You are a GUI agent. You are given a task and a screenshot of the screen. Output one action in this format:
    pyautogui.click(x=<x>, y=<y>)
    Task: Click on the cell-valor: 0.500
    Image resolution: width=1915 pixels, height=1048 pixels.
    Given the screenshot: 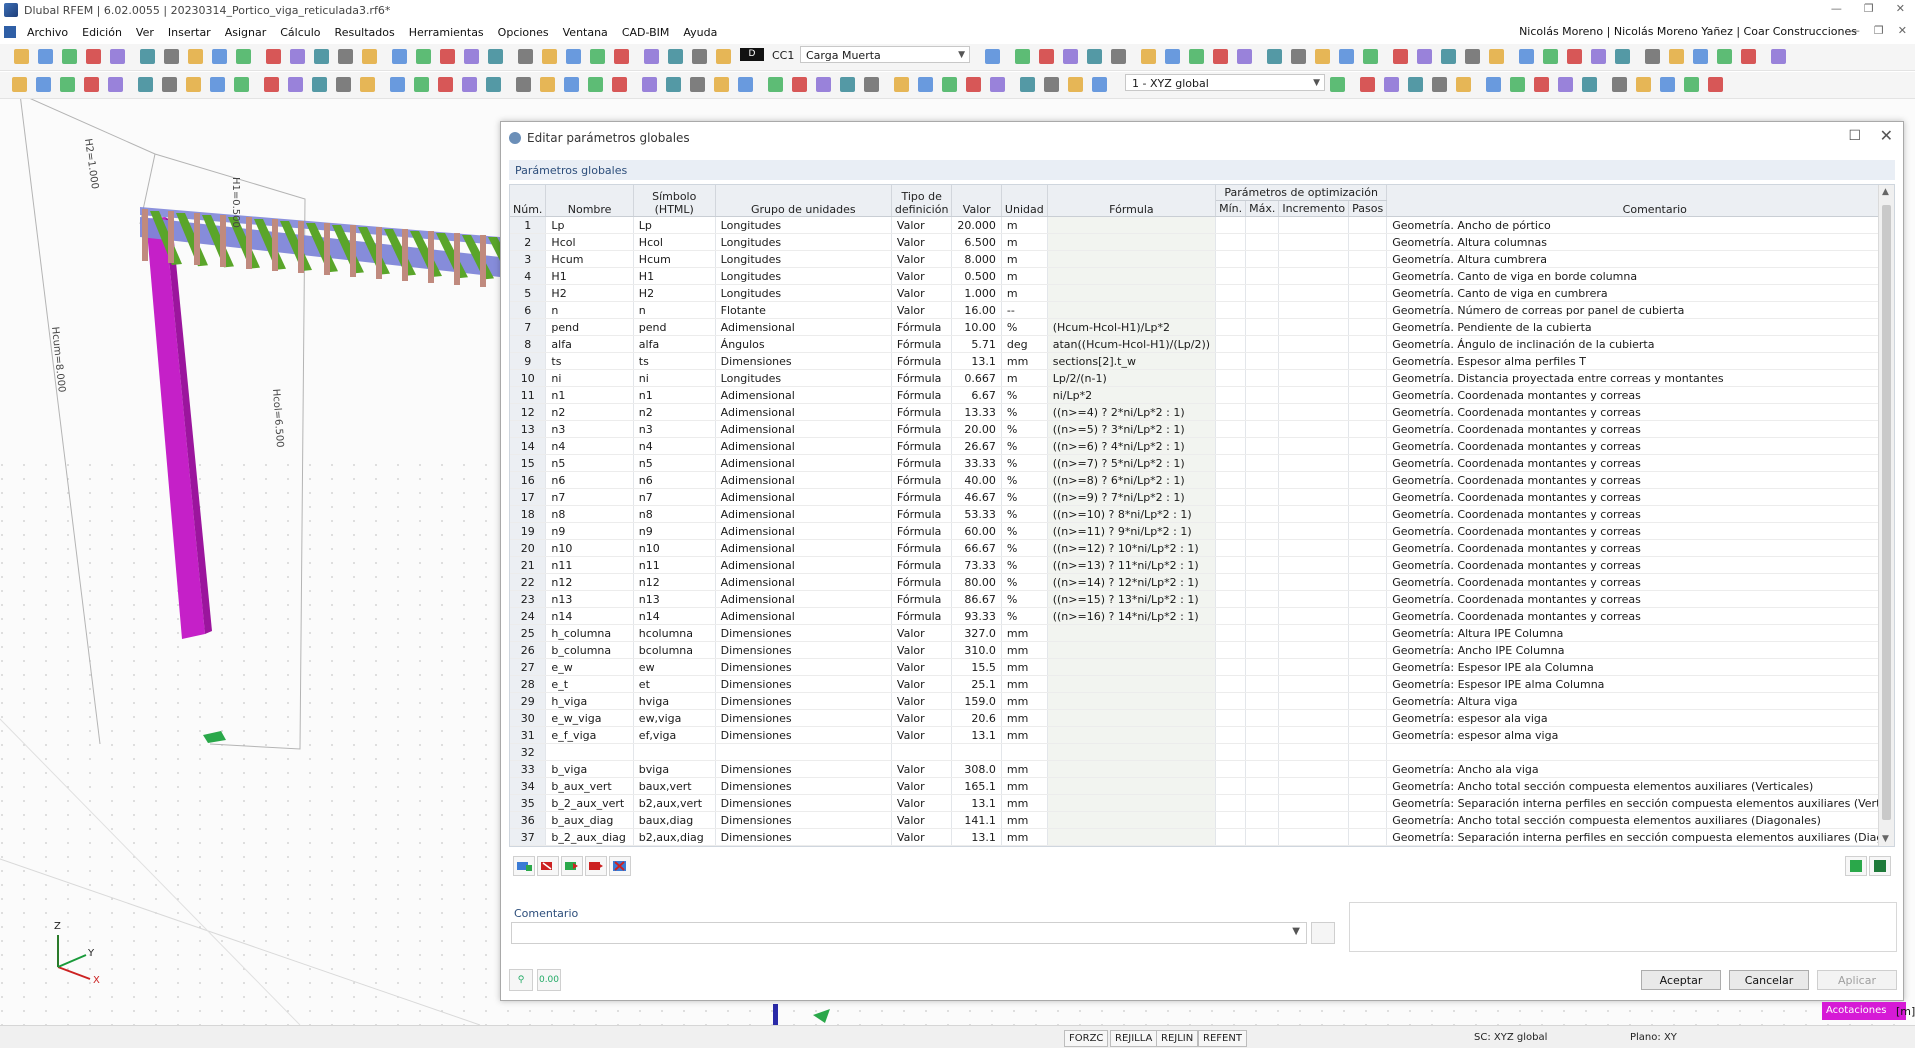 What is the action you would take?
    pyautogui.click(x=976, y=276)
    